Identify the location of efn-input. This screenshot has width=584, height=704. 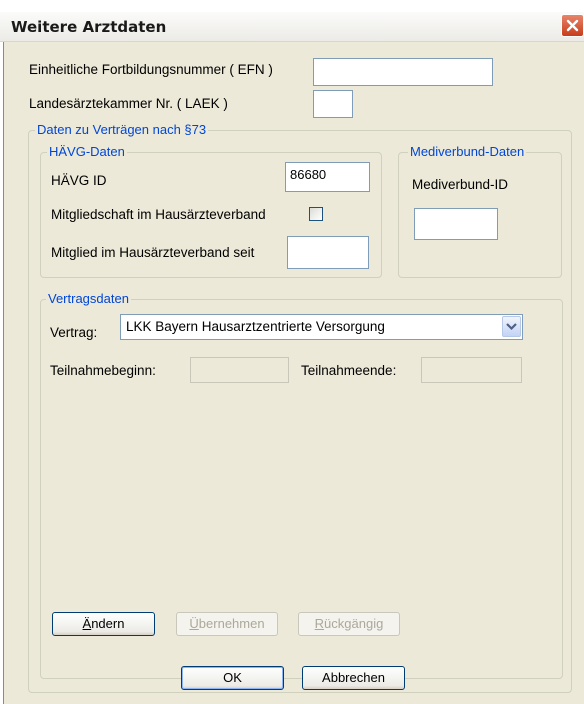
(403, 72).